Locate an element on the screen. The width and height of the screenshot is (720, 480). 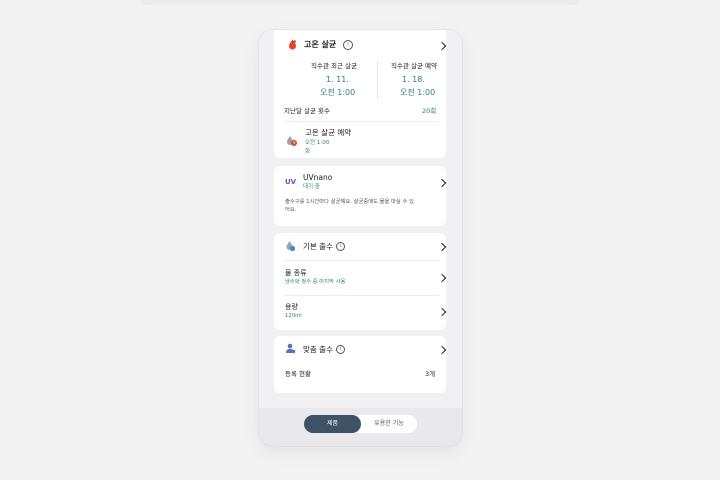
bottom-tab-bar: 제품 유용한 기능 is located at coordinates (360, 427).